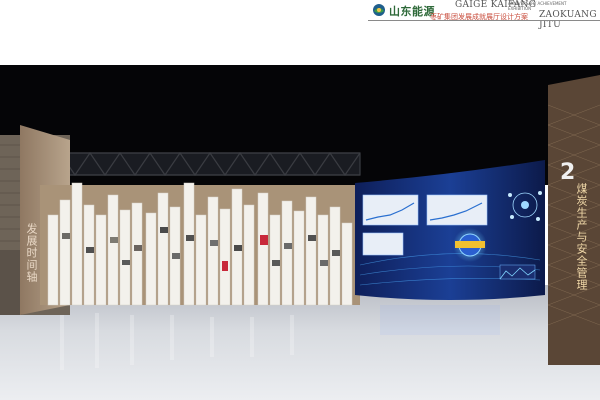 This screenshot has width=600, height=400. Describe the element at coordinates (412, 11) in the screenshot. I see `brand-name: 山东能源` at that location.